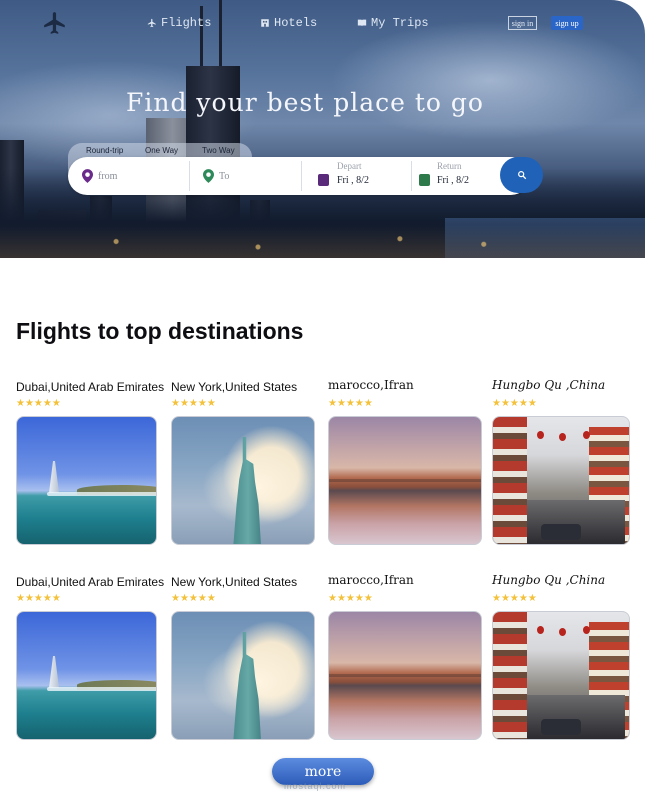 The image size is (645, 810). What do you see at coordinates (151, 23) in the screenshot?
I see `airplane-icon` at bounding box center [151, 23].